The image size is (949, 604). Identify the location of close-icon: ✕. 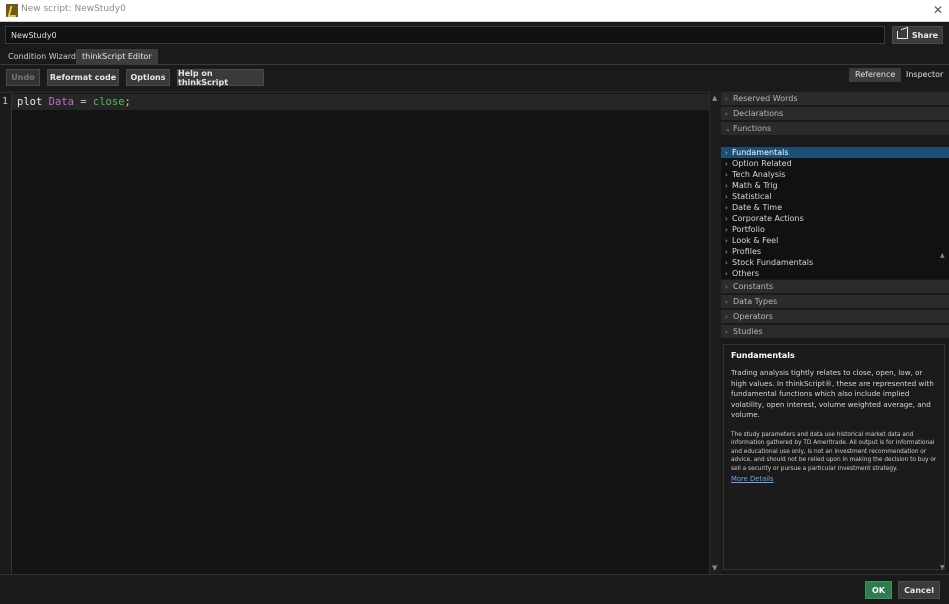
(938, 10).